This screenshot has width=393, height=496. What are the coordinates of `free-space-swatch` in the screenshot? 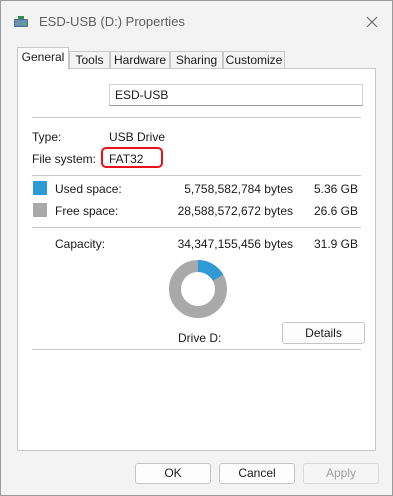 It's located at (40, 210).